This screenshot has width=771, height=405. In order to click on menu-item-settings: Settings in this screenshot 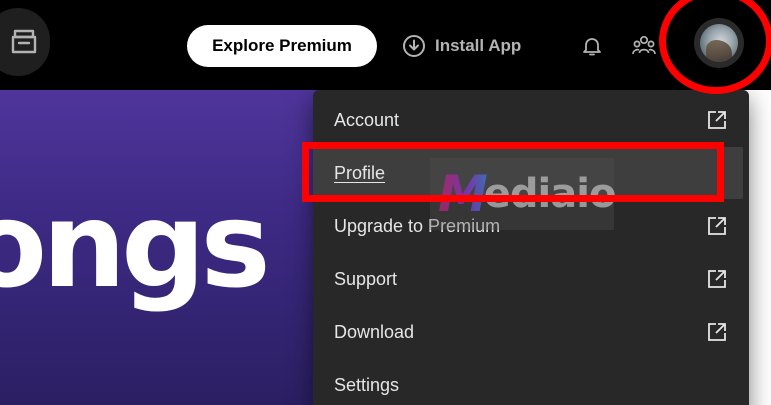, I will do `click(528, 382)`.